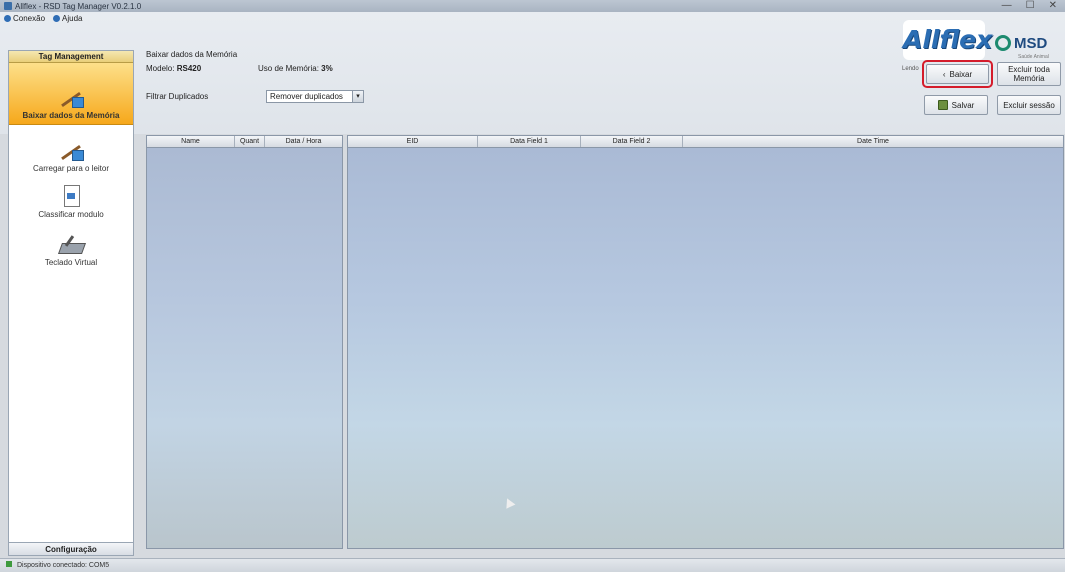 This screenshot has width=1065, height=572. Describe the element at coordinates (71, 214) in the screenshot. I see `sidebar-item-label: Classificar modulo` at that location.